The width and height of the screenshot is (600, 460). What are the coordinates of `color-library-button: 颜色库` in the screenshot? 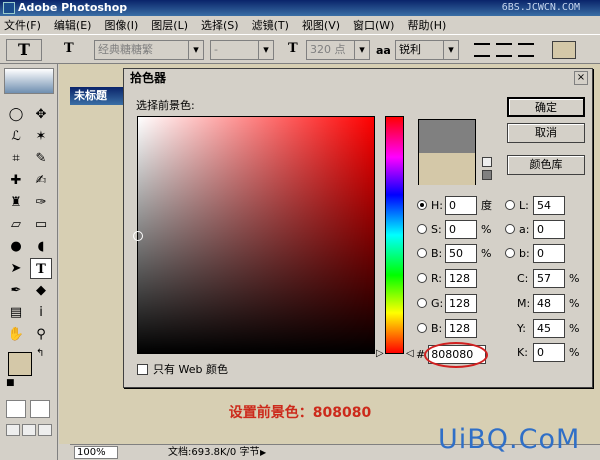 It's located at (546, 165).